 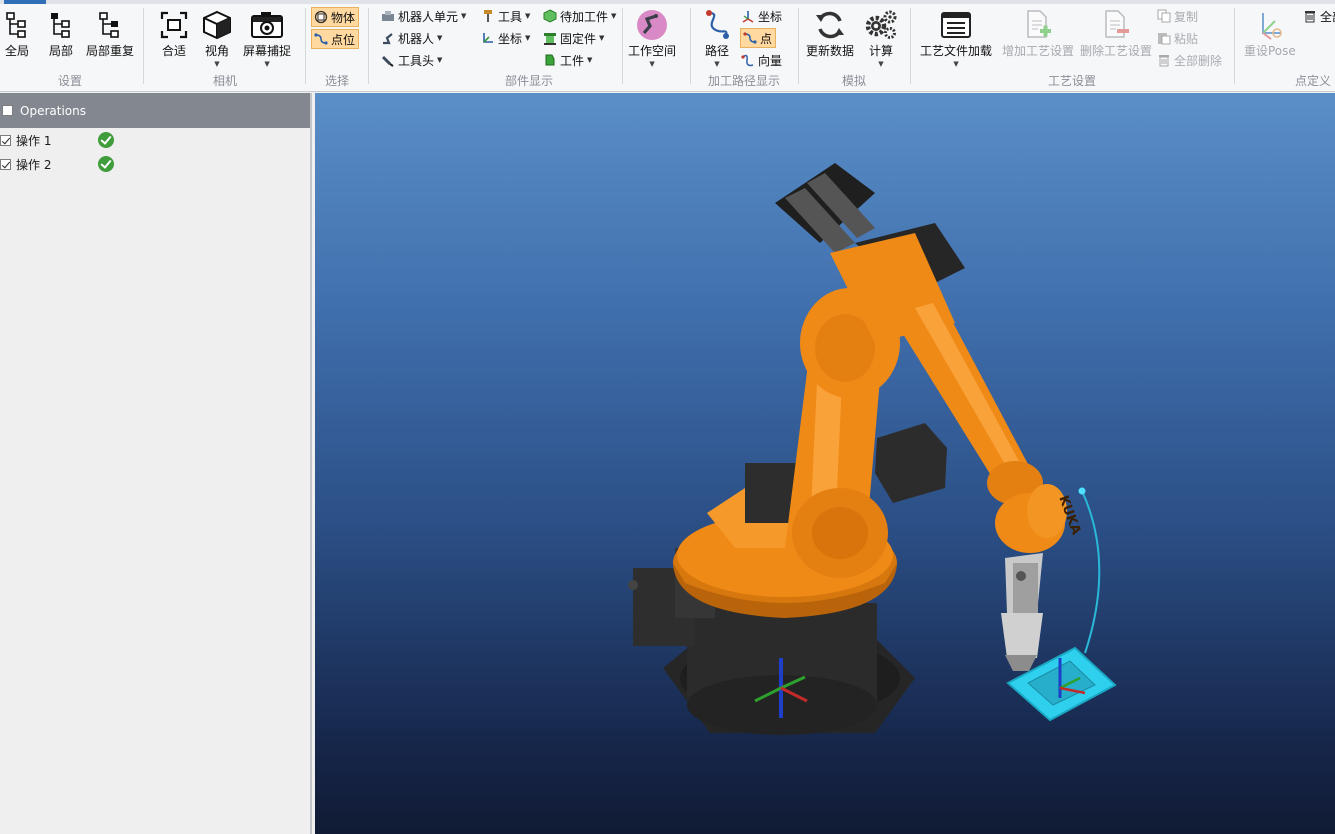 I want to click on add-process-setting-button: 增加工艺设置, so click(x=1038, y=33).